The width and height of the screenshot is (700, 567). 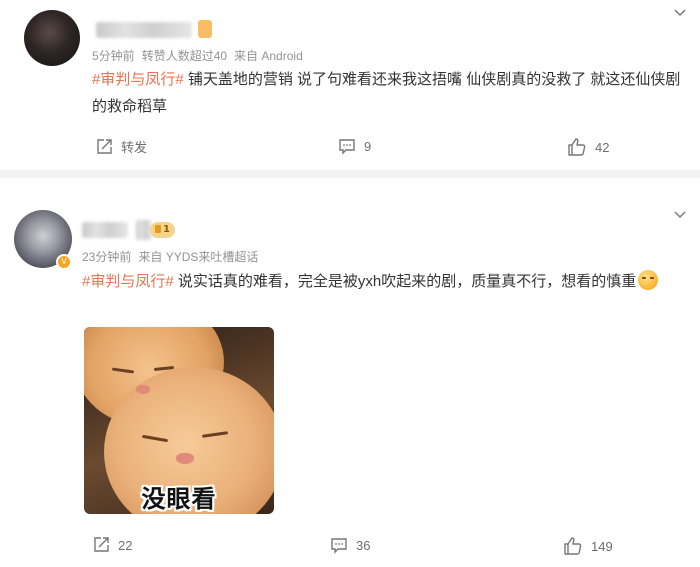 What do you see at coordinates (588, 147) in the screenshot?
I see `like-button: 42` at bounding box center [588, 147].